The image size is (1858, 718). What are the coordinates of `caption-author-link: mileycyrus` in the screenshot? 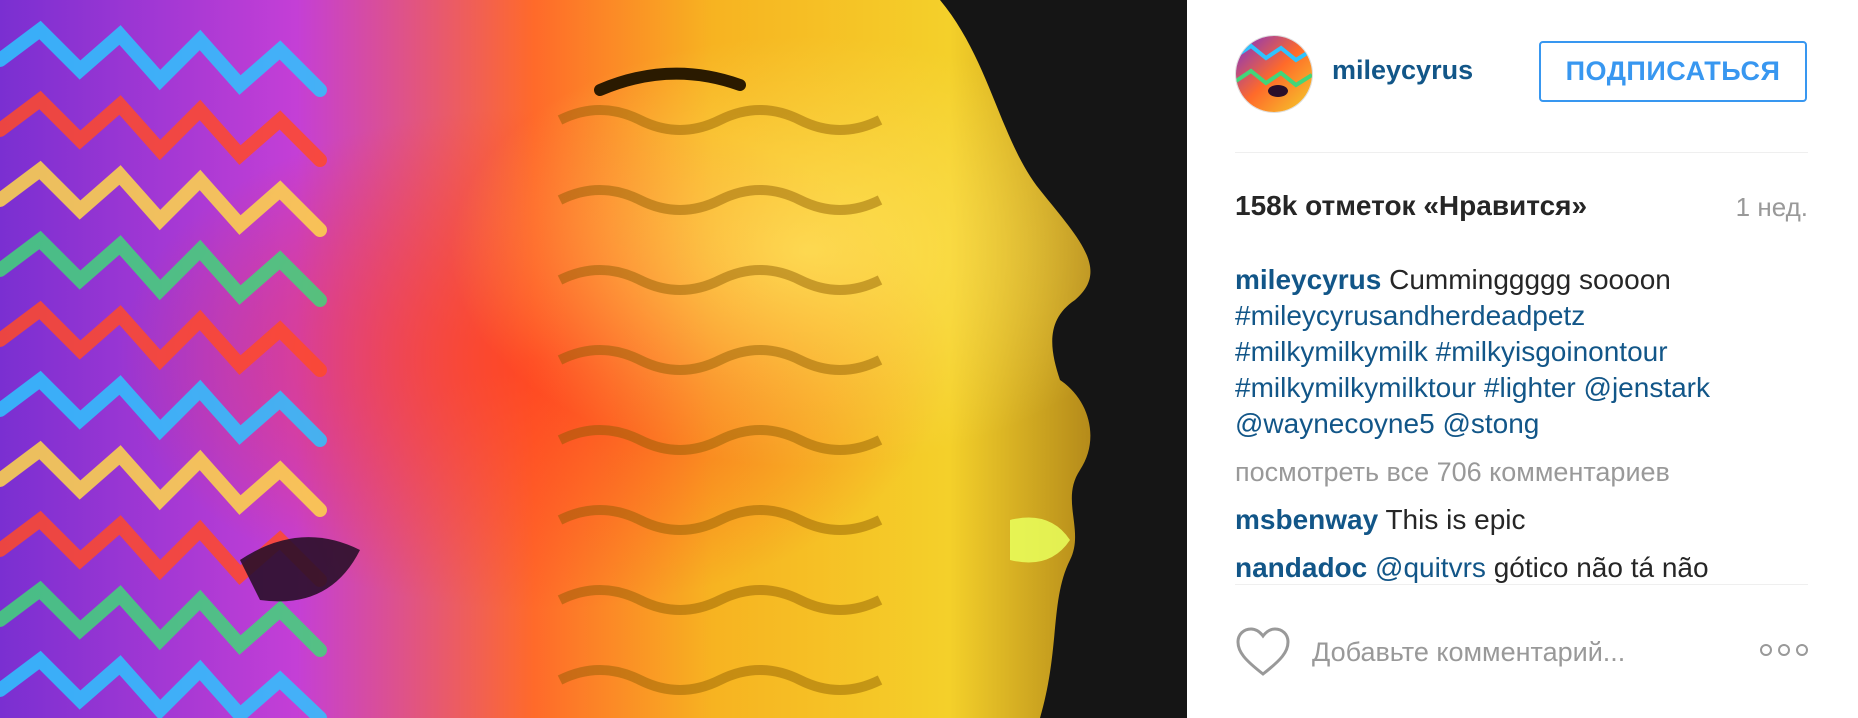 It's located at (1308, 279).